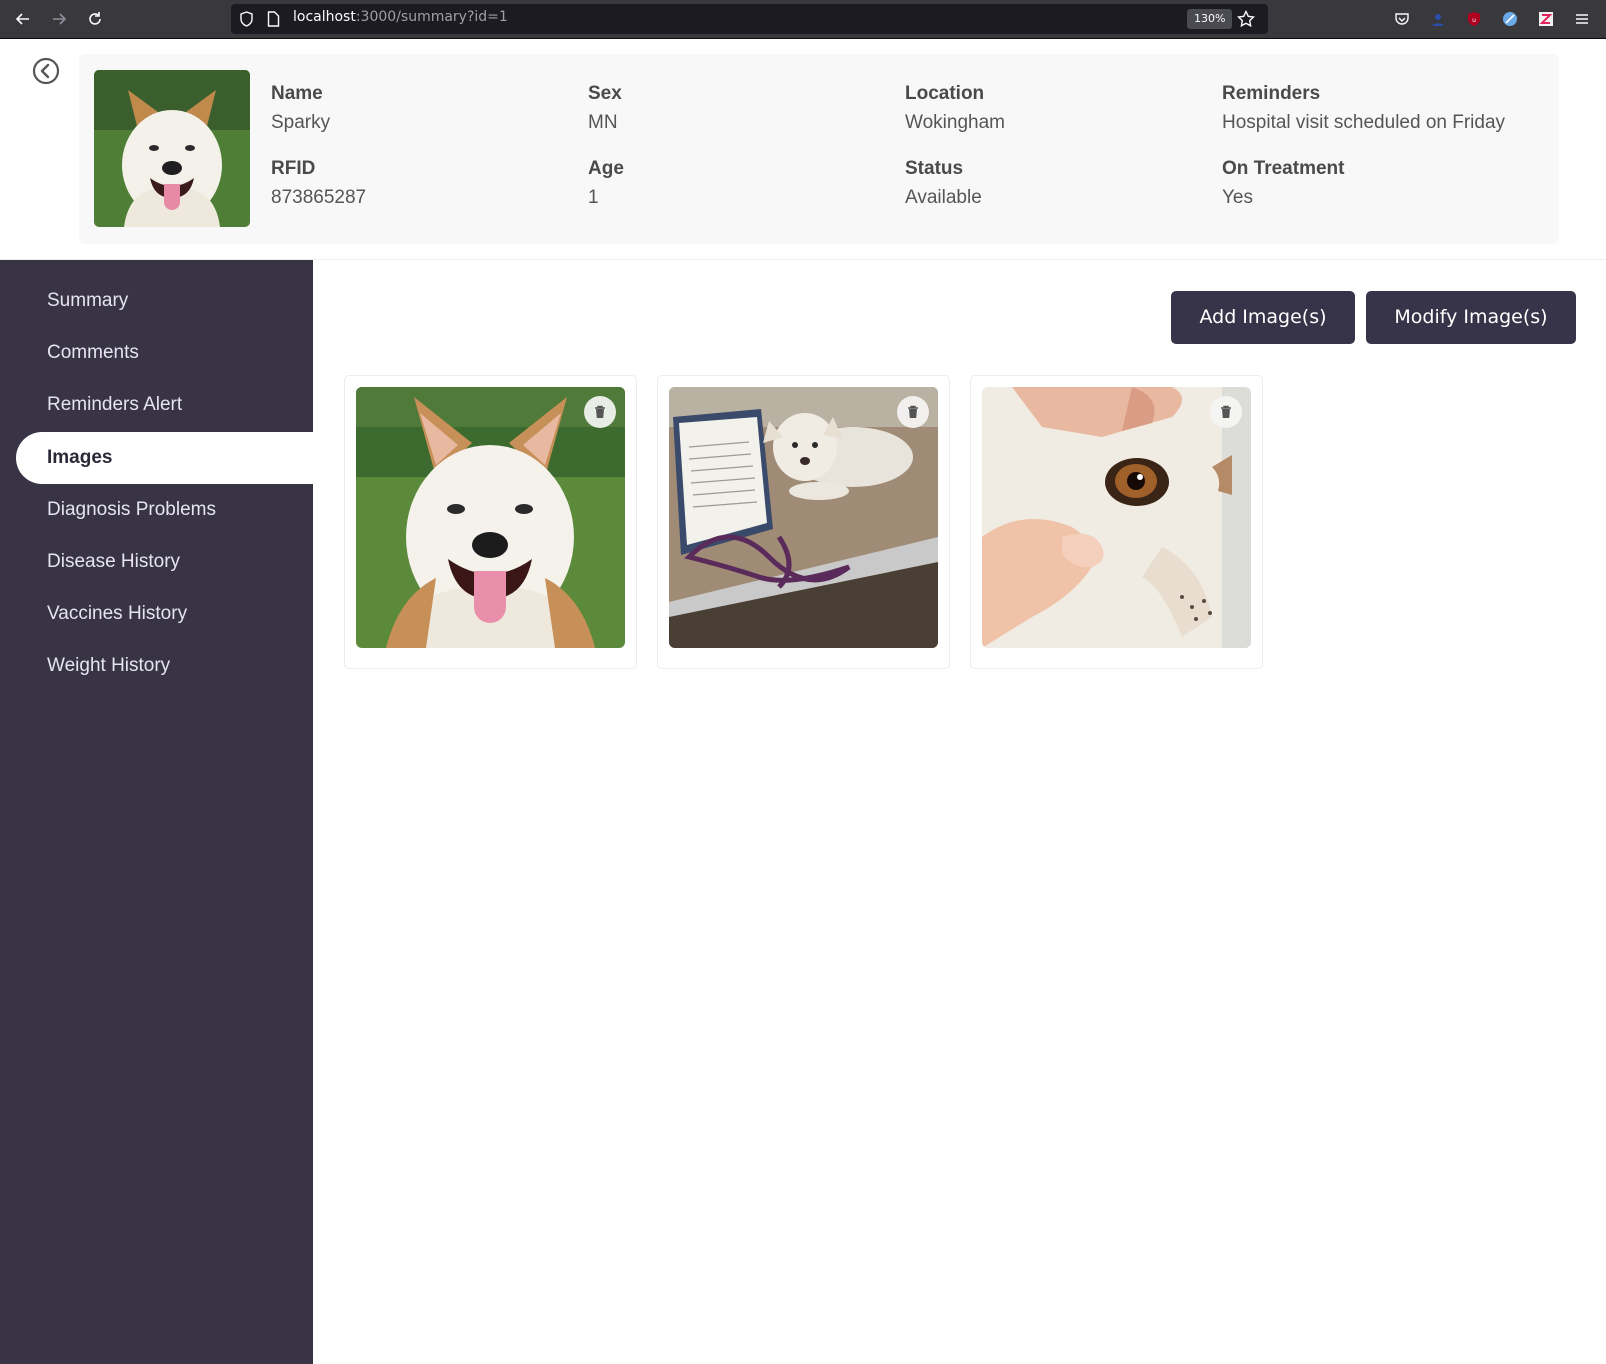  Describe the element at coordinates (1582, 19) in the screenshot. I see `menu-hamburger-icon` at that location.